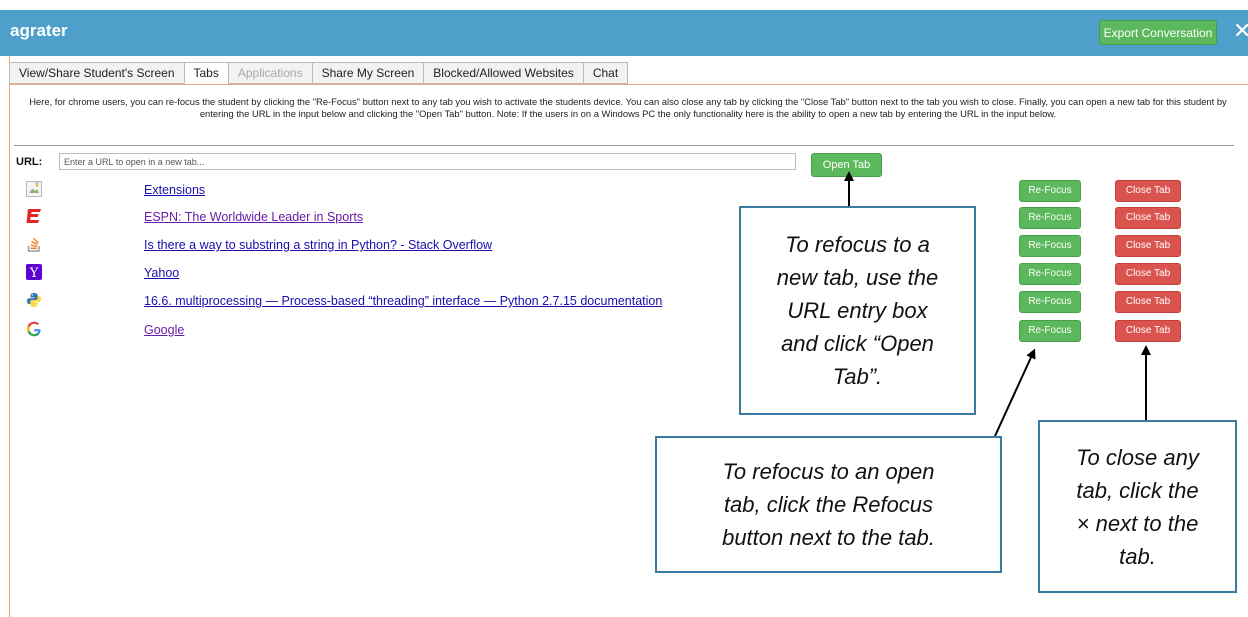  I want to click on callout-line: × next to the, so click(1137, 523).